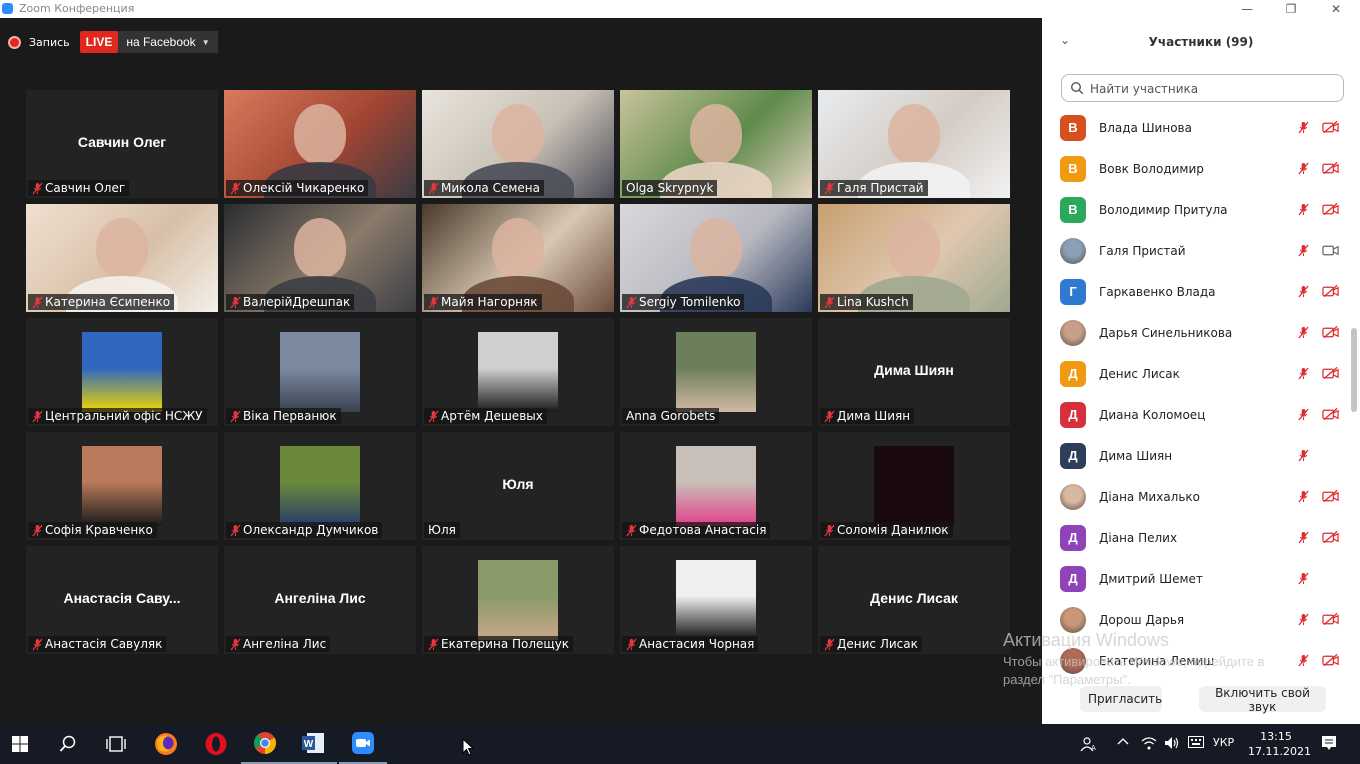  I want to click on participant-row: Д Денис Лисак, so click(1201, 372).